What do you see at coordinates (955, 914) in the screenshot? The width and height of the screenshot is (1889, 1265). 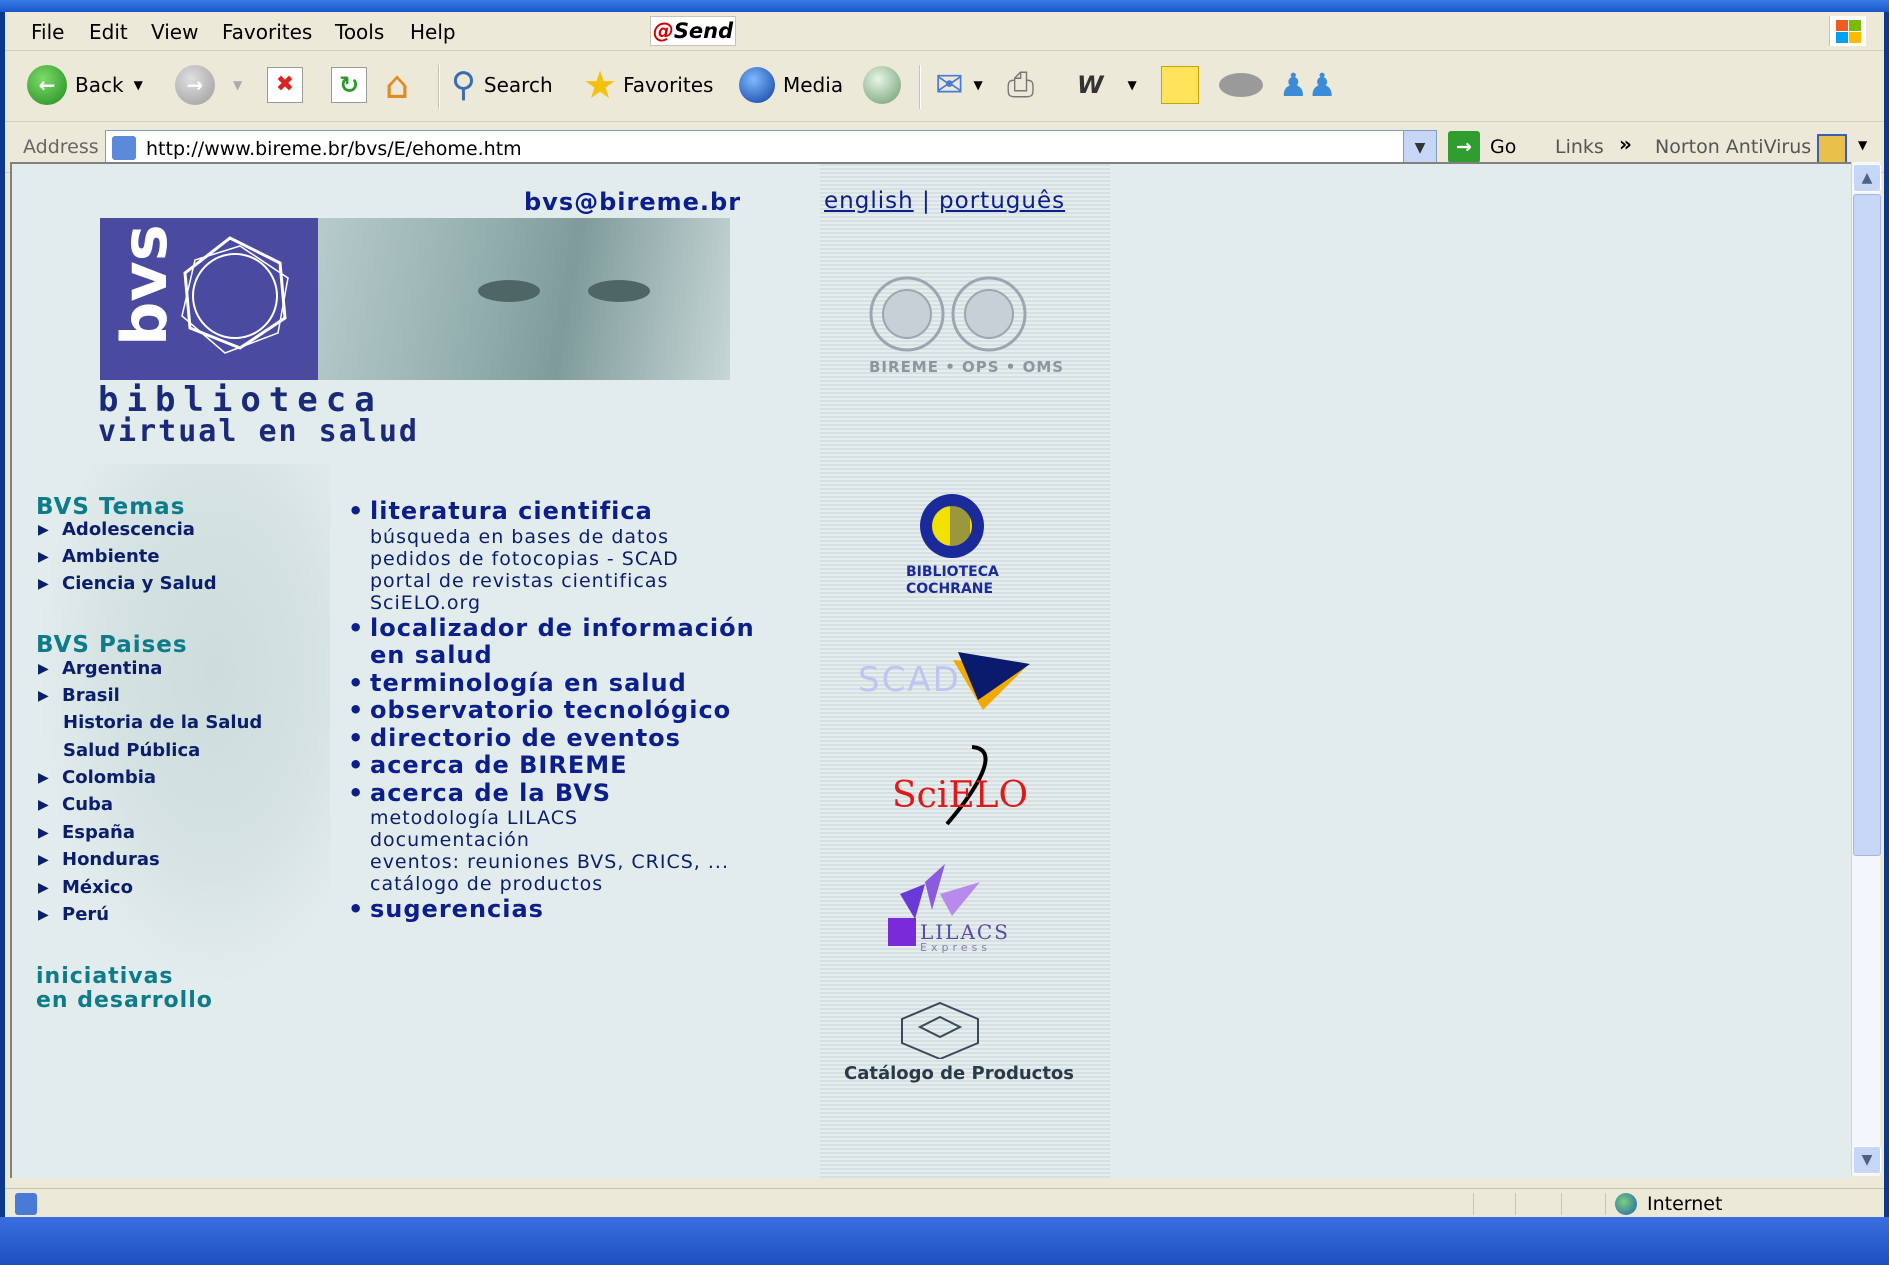 I see `lilacs-express-logo: LILACS Express` at bounding box center [955, 914].